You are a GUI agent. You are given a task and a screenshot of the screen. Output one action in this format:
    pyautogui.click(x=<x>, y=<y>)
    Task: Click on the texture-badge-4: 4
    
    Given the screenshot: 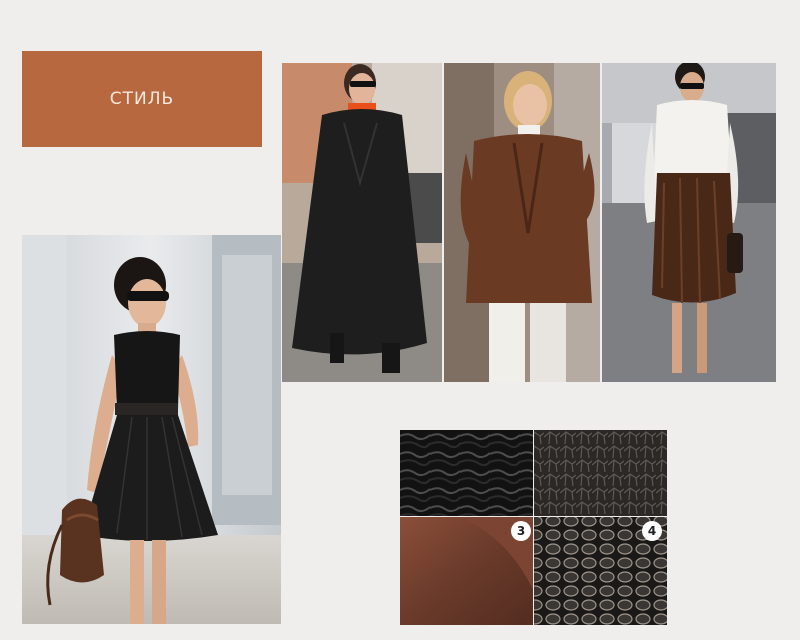 What is the action you would take?
    pyautogui.click(x=652, y=531)
    